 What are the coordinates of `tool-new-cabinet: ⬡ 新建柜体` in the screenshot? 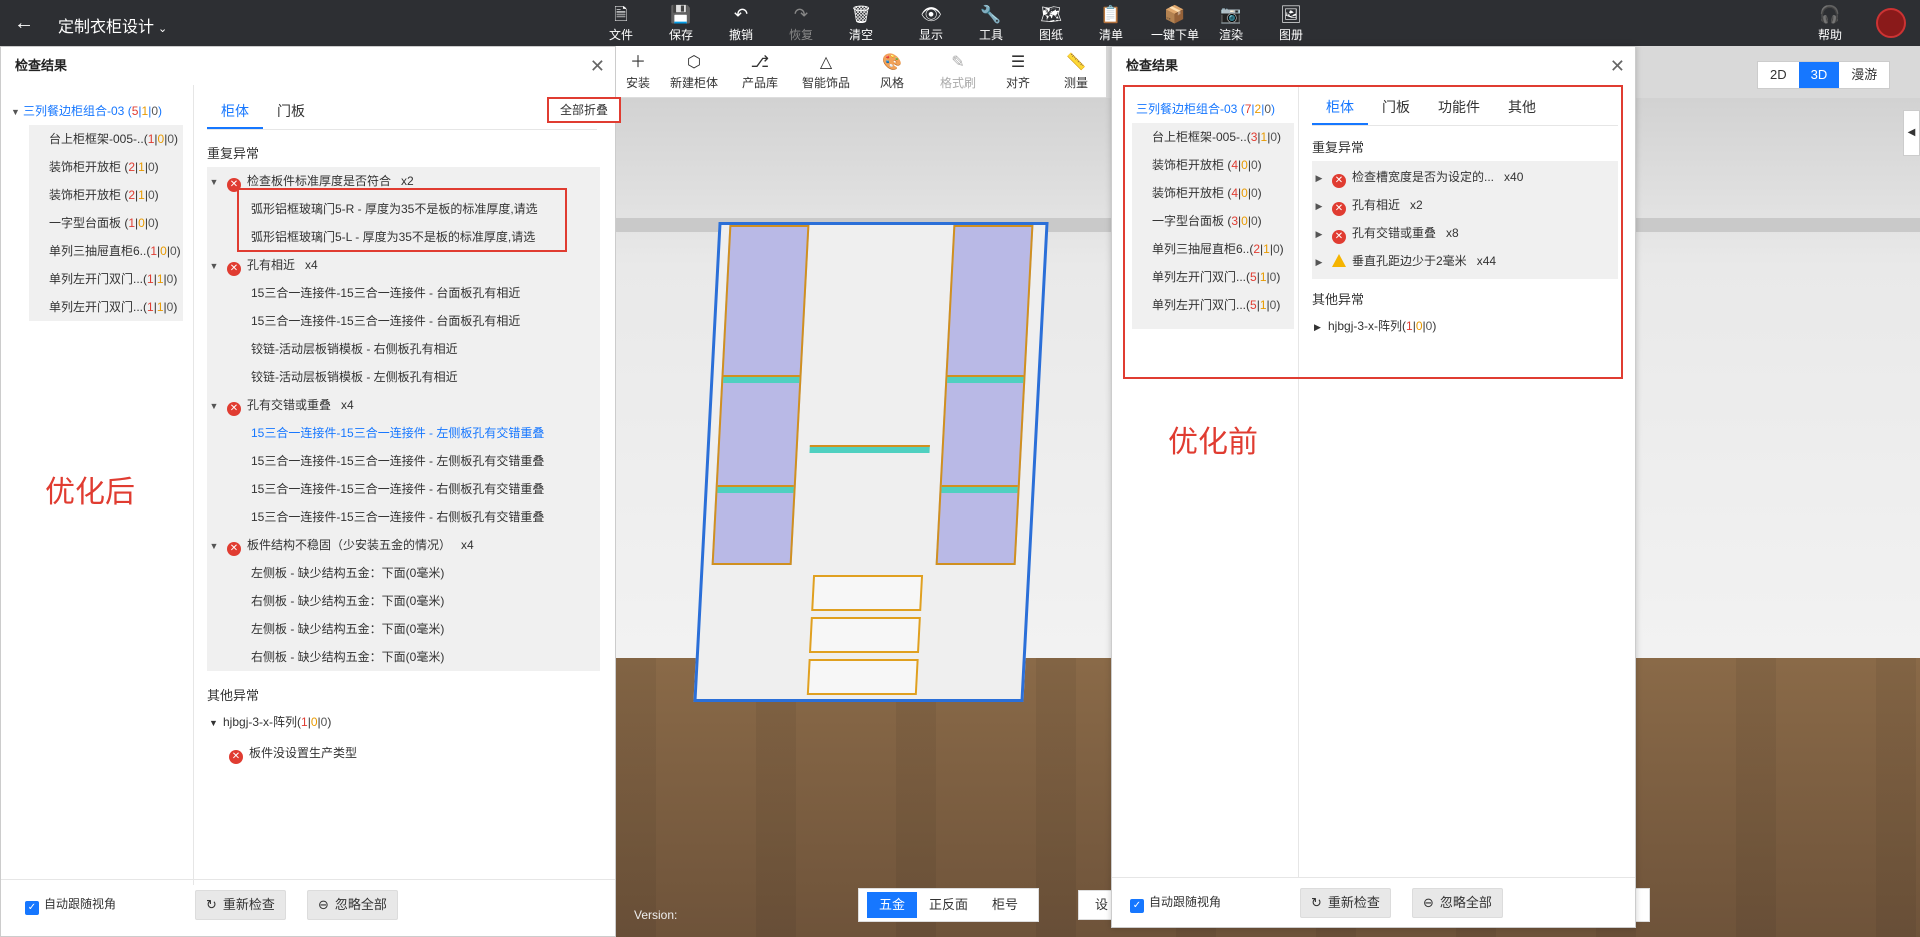 It's located at (694, 71).